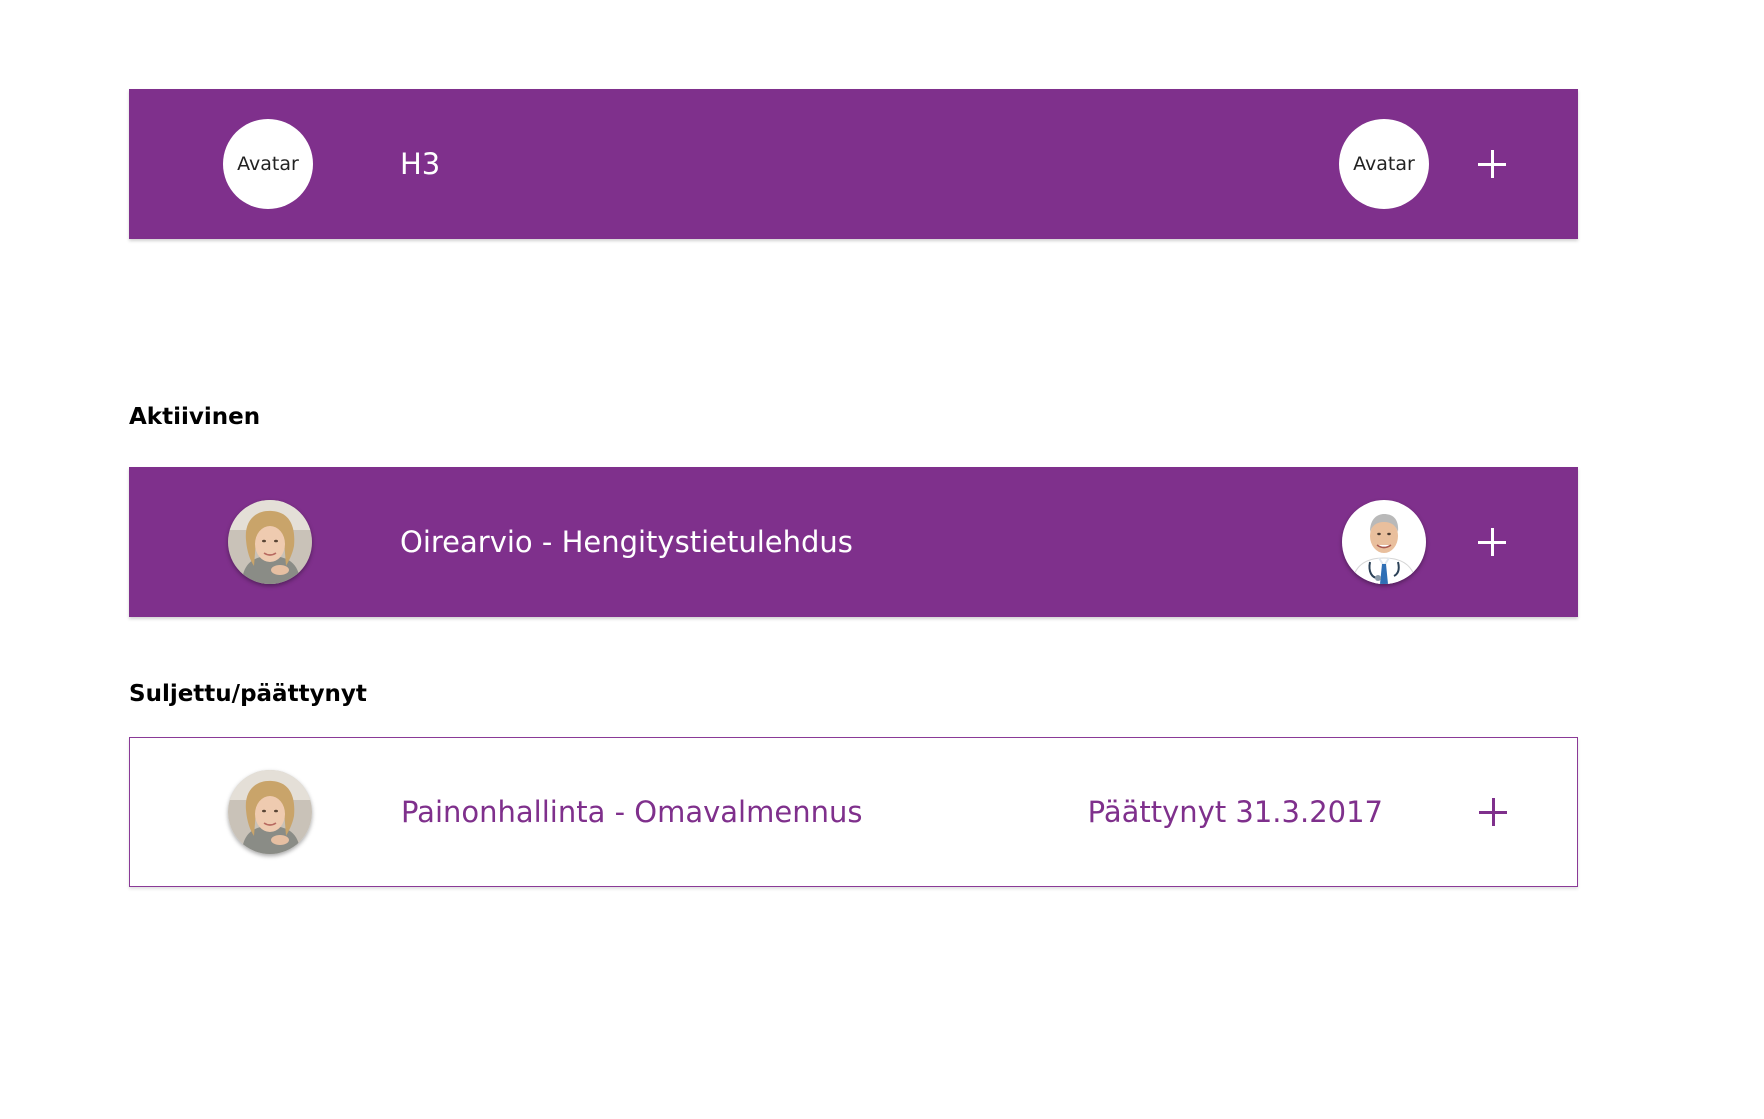 This screenshot has height=1119, width=1764. Describe the element at coordinates (248, 694) in the screenshot. I see `section-heading-closed: Suljettu/päättynyt` at that location.